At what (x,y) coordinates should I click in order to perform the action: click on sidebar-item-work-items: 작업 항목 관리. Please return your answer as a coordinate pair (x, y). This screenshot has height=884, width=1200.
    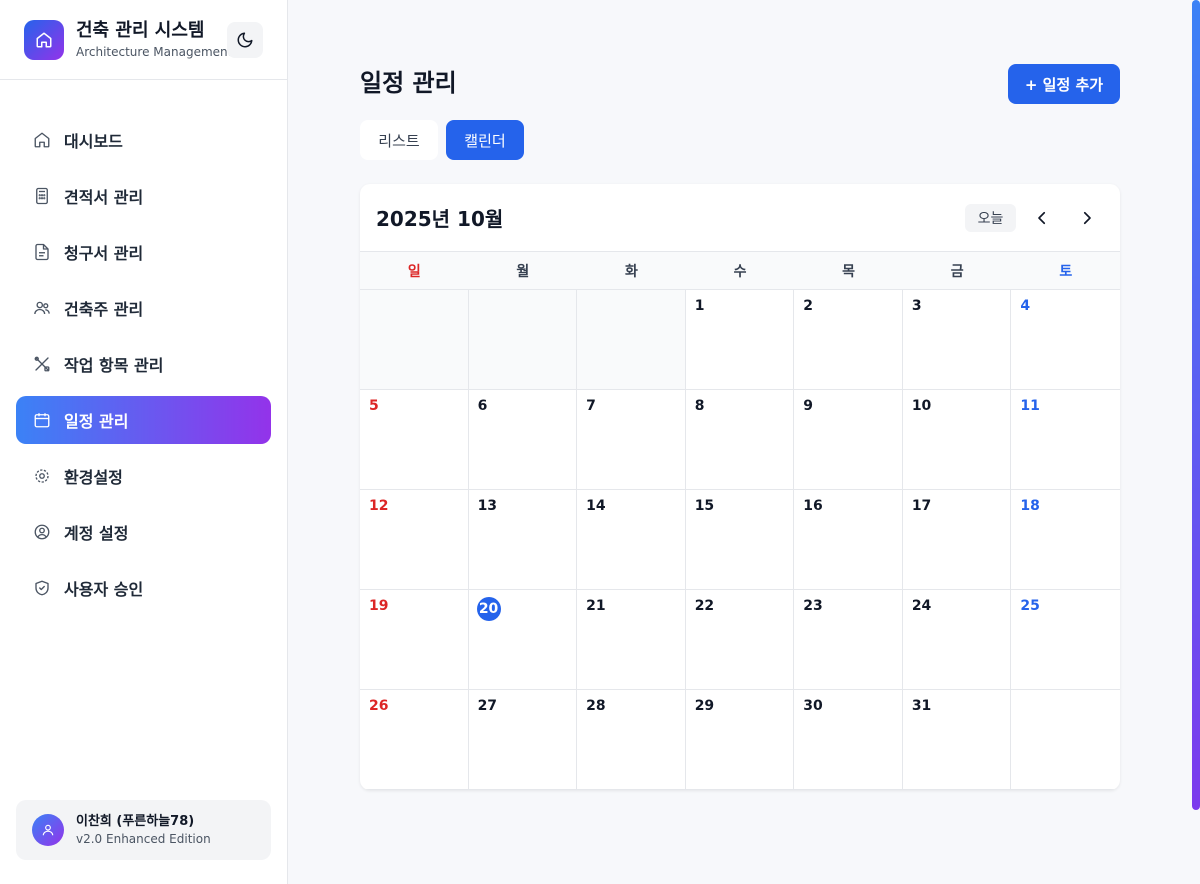
    Looking at the image, I should click on (143, 364).